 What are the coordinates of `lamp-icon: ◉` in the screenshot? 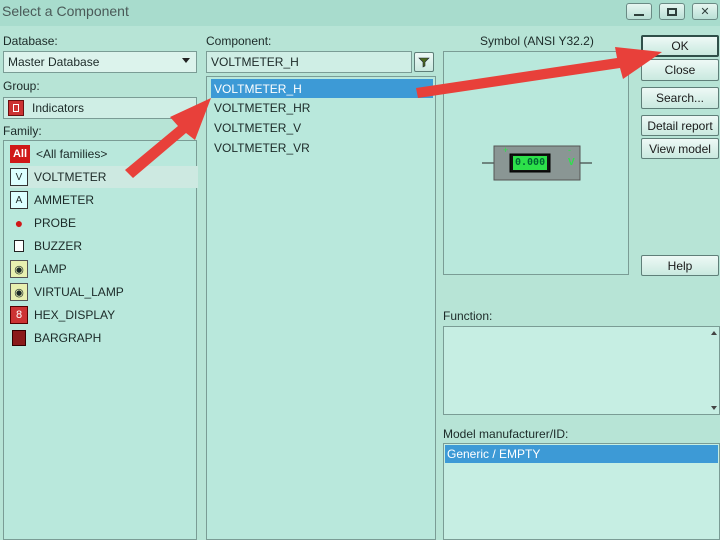 It's located at (19, 269).